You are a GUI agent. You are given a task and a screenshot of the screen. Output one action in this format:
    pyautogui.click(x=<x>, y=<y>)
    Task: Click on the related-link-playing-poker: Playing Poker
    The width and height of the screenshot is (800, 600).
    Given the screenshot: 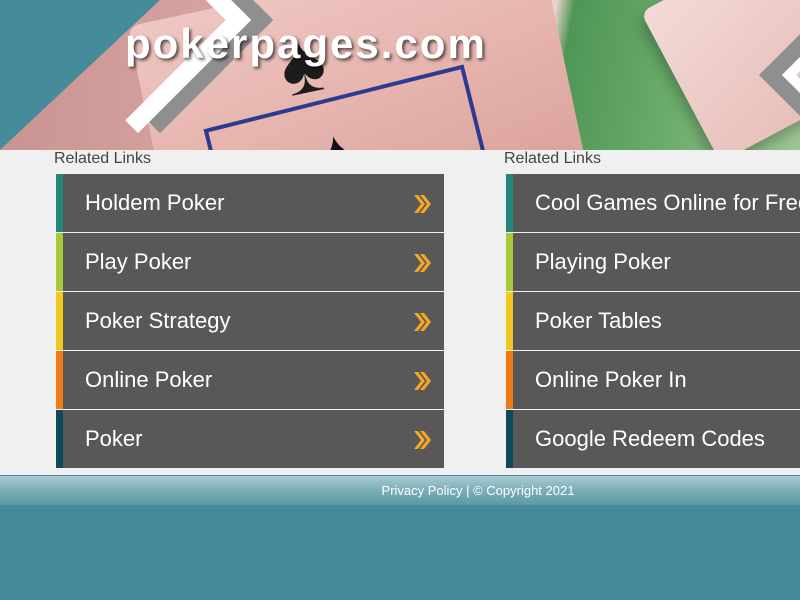 What is the action you would take?
    pyautogui.click(x=653, y=262)
    